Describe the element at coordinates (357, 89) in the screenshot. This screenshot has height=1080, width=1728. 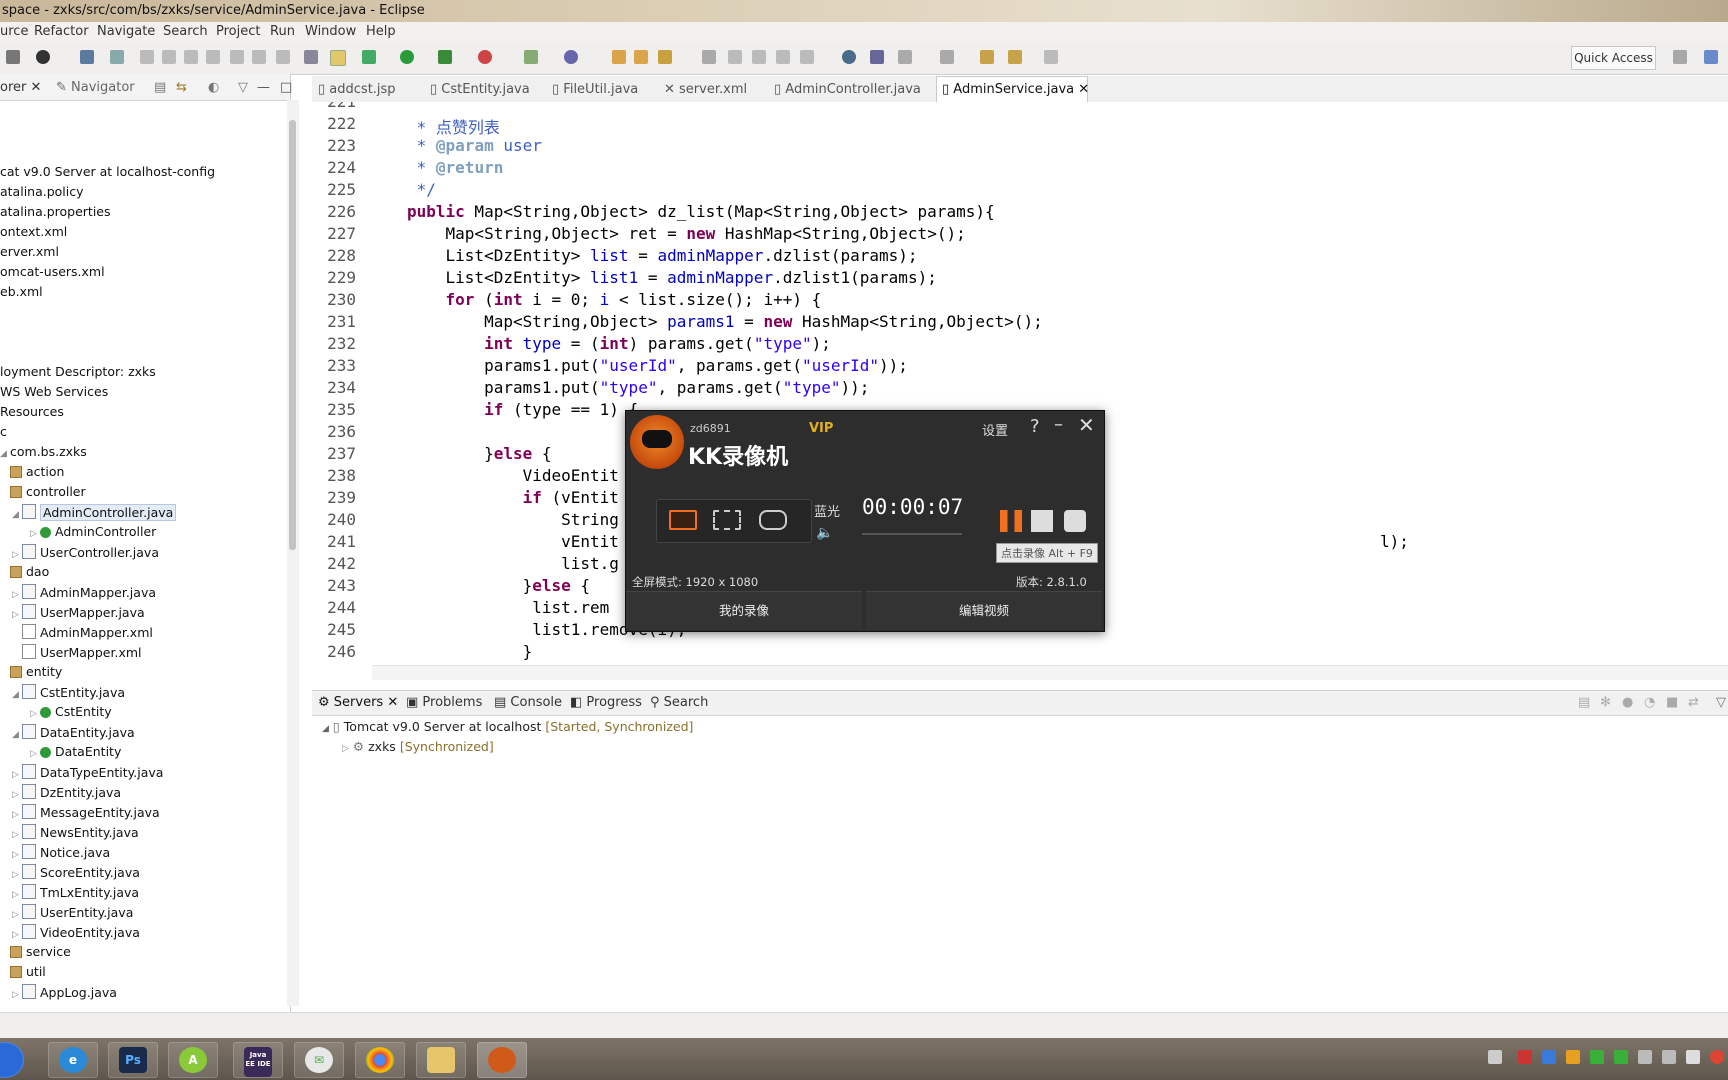
I see `tab-addcst-jsp: ▯ addcst.jsp` at that location.